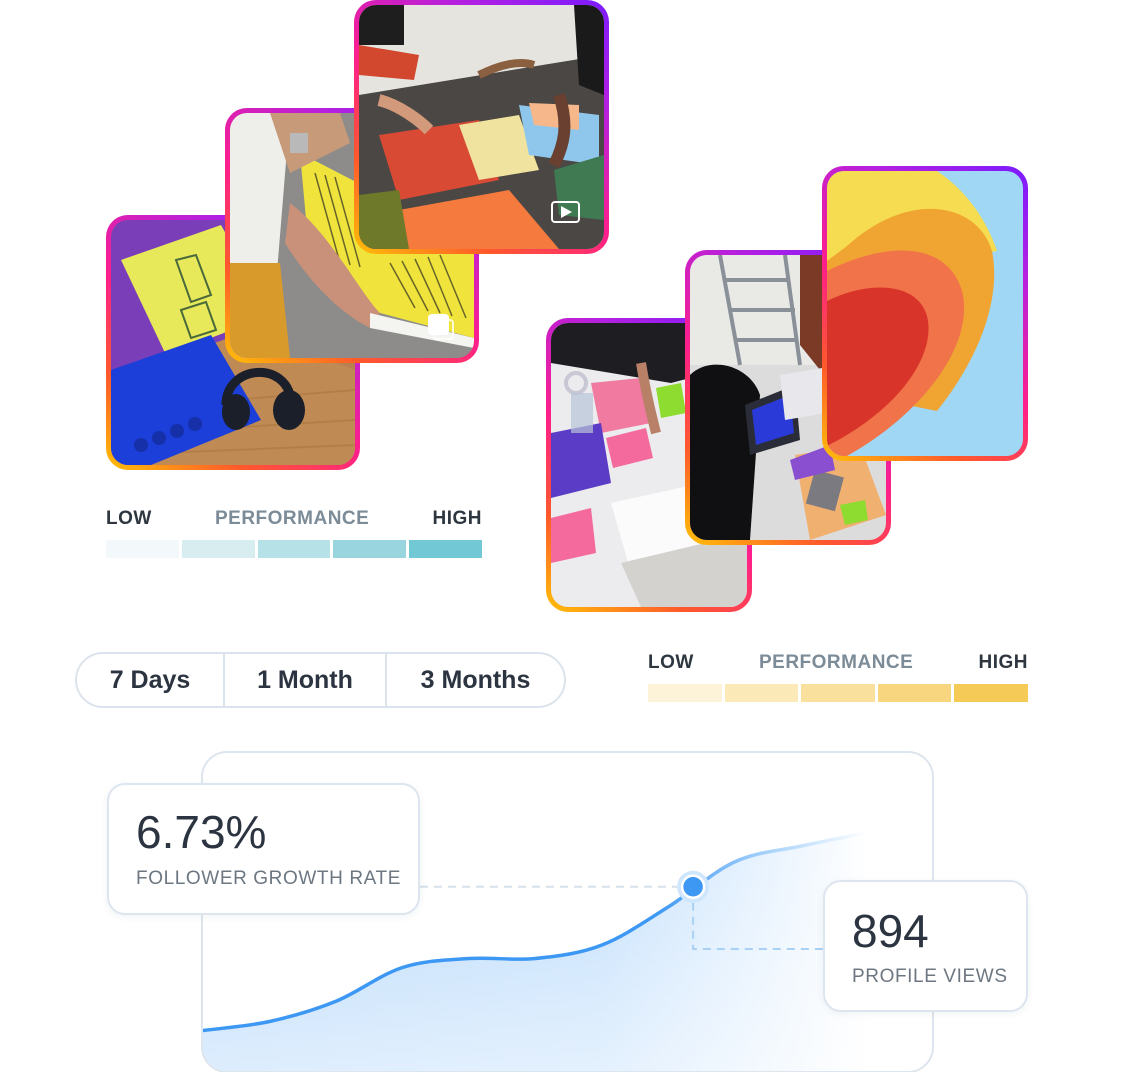  Describe the element at coordinates (890, 931) in the screenshot. I see `stat-value: 894` at that location.